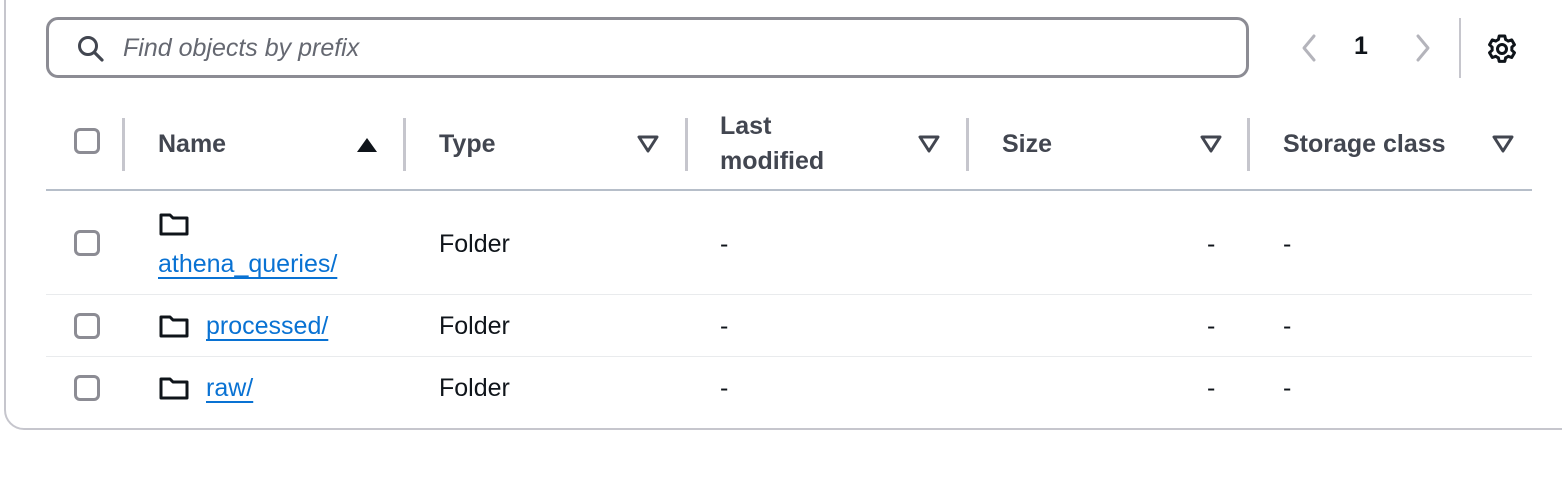 The width and height of the screenshot is (1562, 500). I want to click on search-icon, so click(91, 49).